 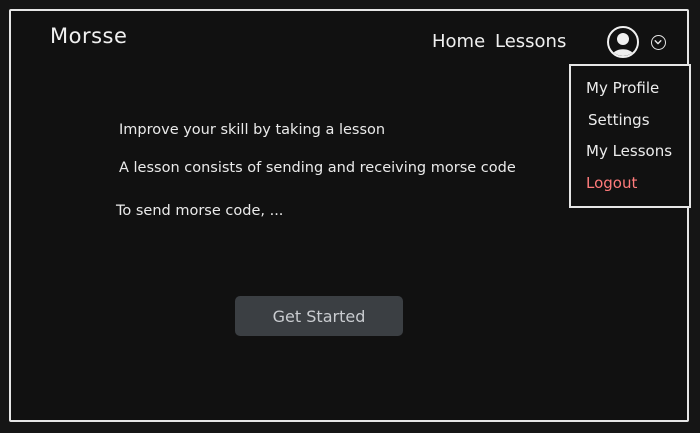 I want to click on user-avatar-icon, so click(x=623, y=42).